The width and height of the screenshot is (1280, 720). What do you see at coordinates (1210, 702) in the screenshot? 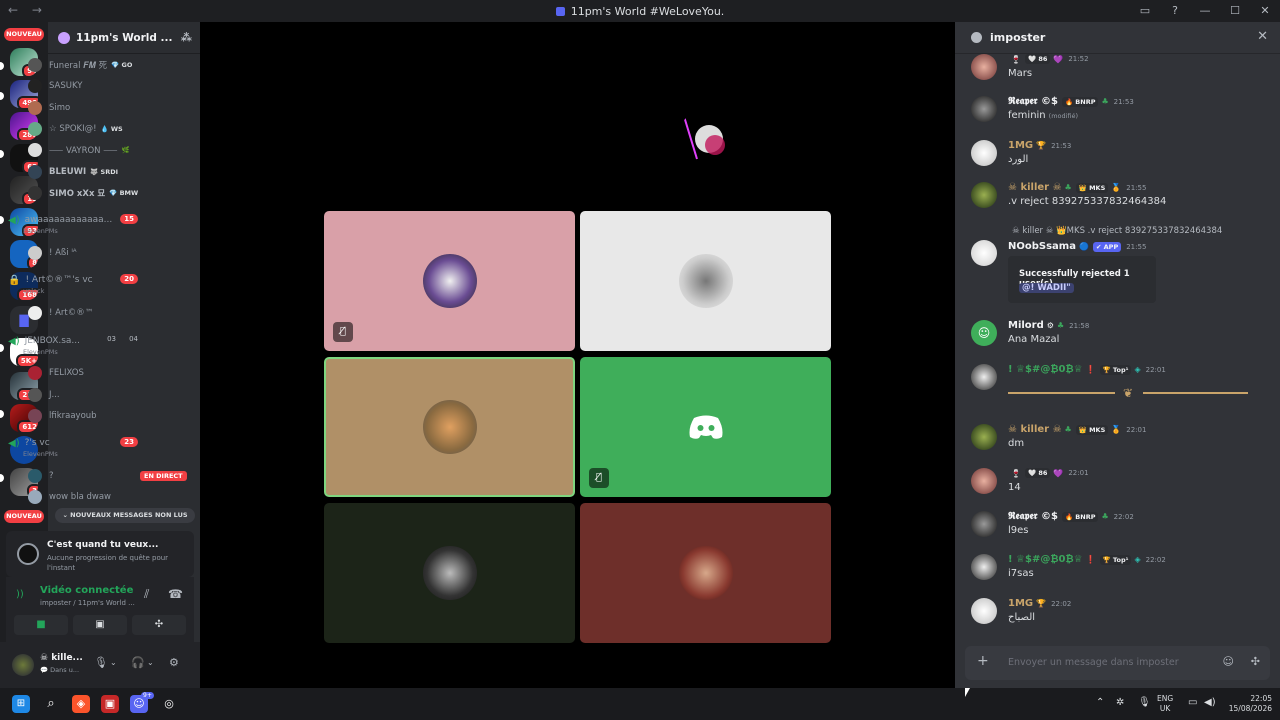
I see `volume-icon: ◀)` at bounding box center [1210, 702].